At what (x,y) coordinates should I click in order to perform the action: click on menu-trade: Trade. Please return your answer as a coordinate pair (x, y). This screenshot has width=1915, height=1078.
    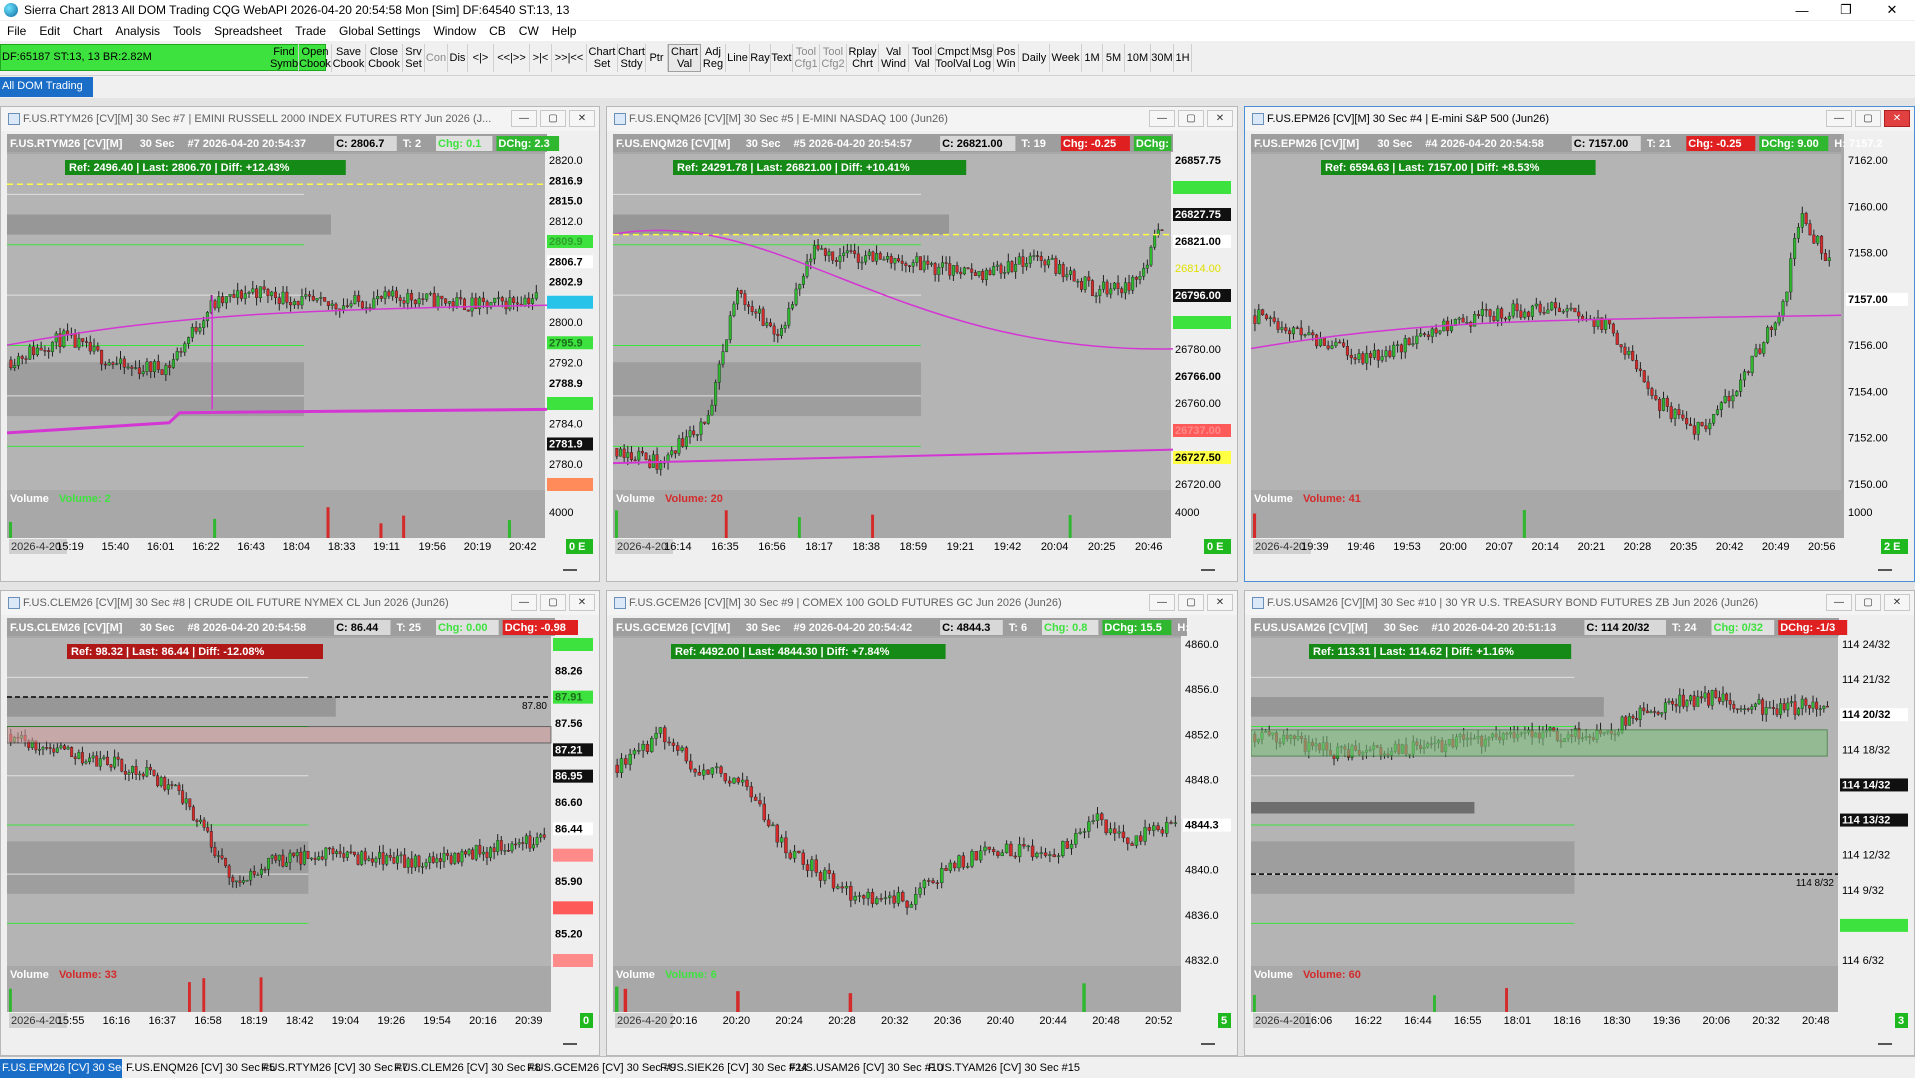
    Looking at the image, I should click on (310, 31).